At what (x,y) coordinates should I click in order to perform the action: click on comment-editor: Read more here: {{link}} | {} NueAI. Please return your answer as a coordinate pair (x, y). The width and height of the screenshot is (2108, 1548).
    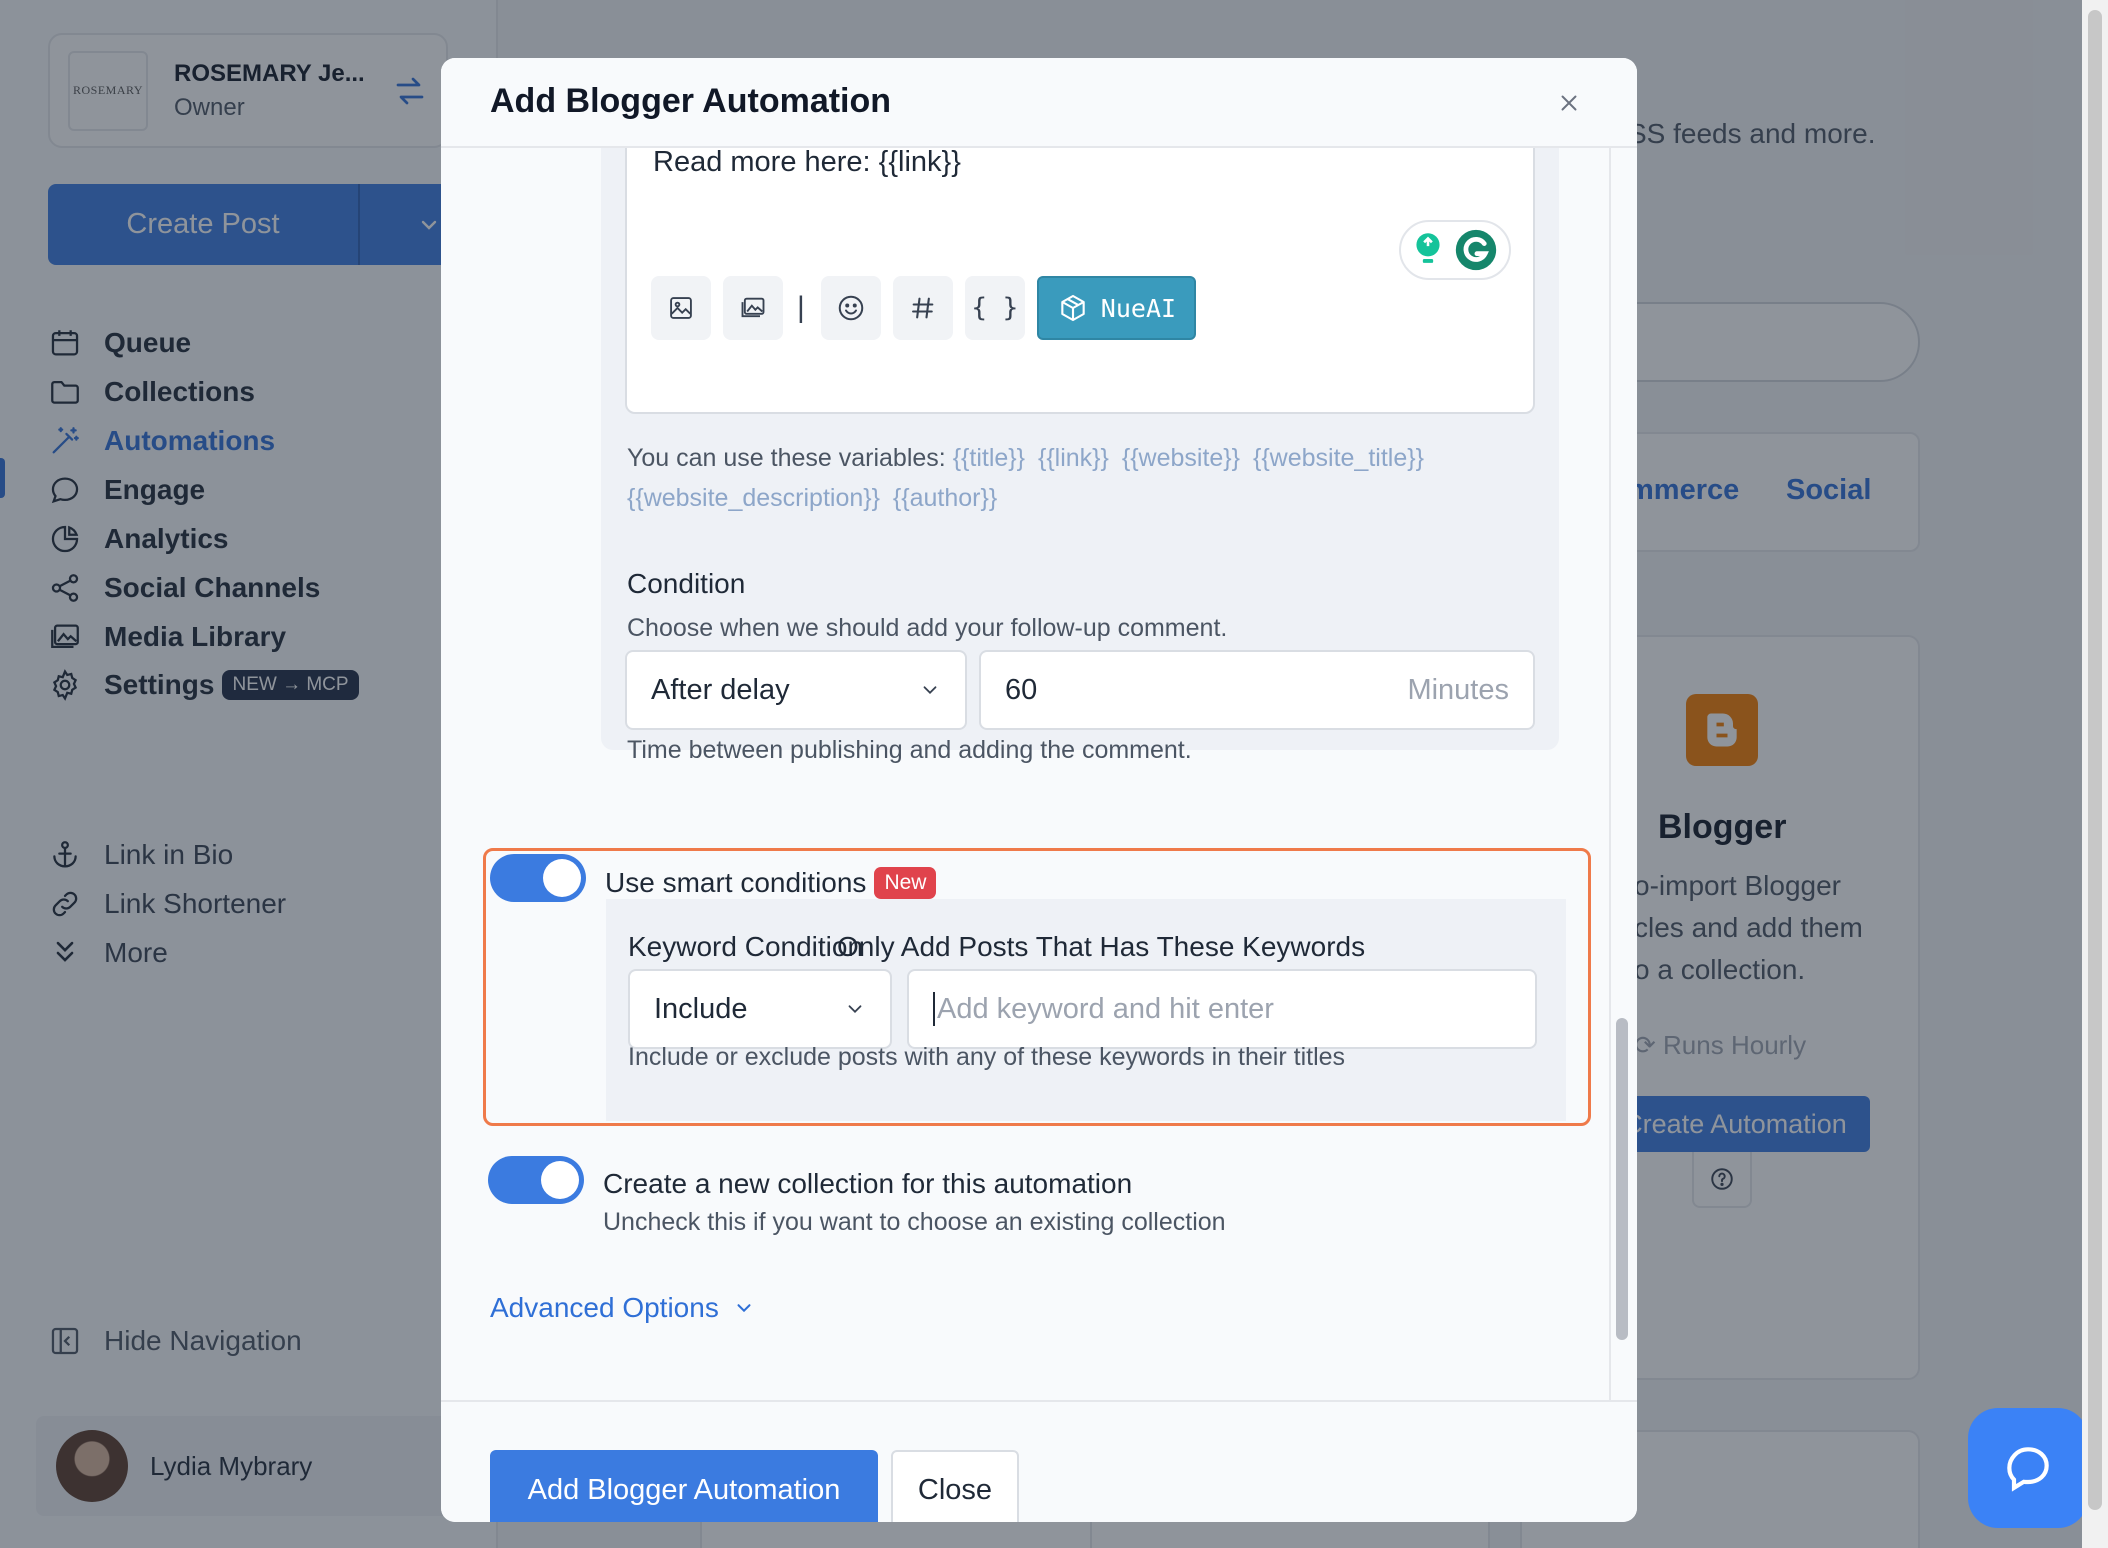
    Looking at the image, I should click on (1080, 281).